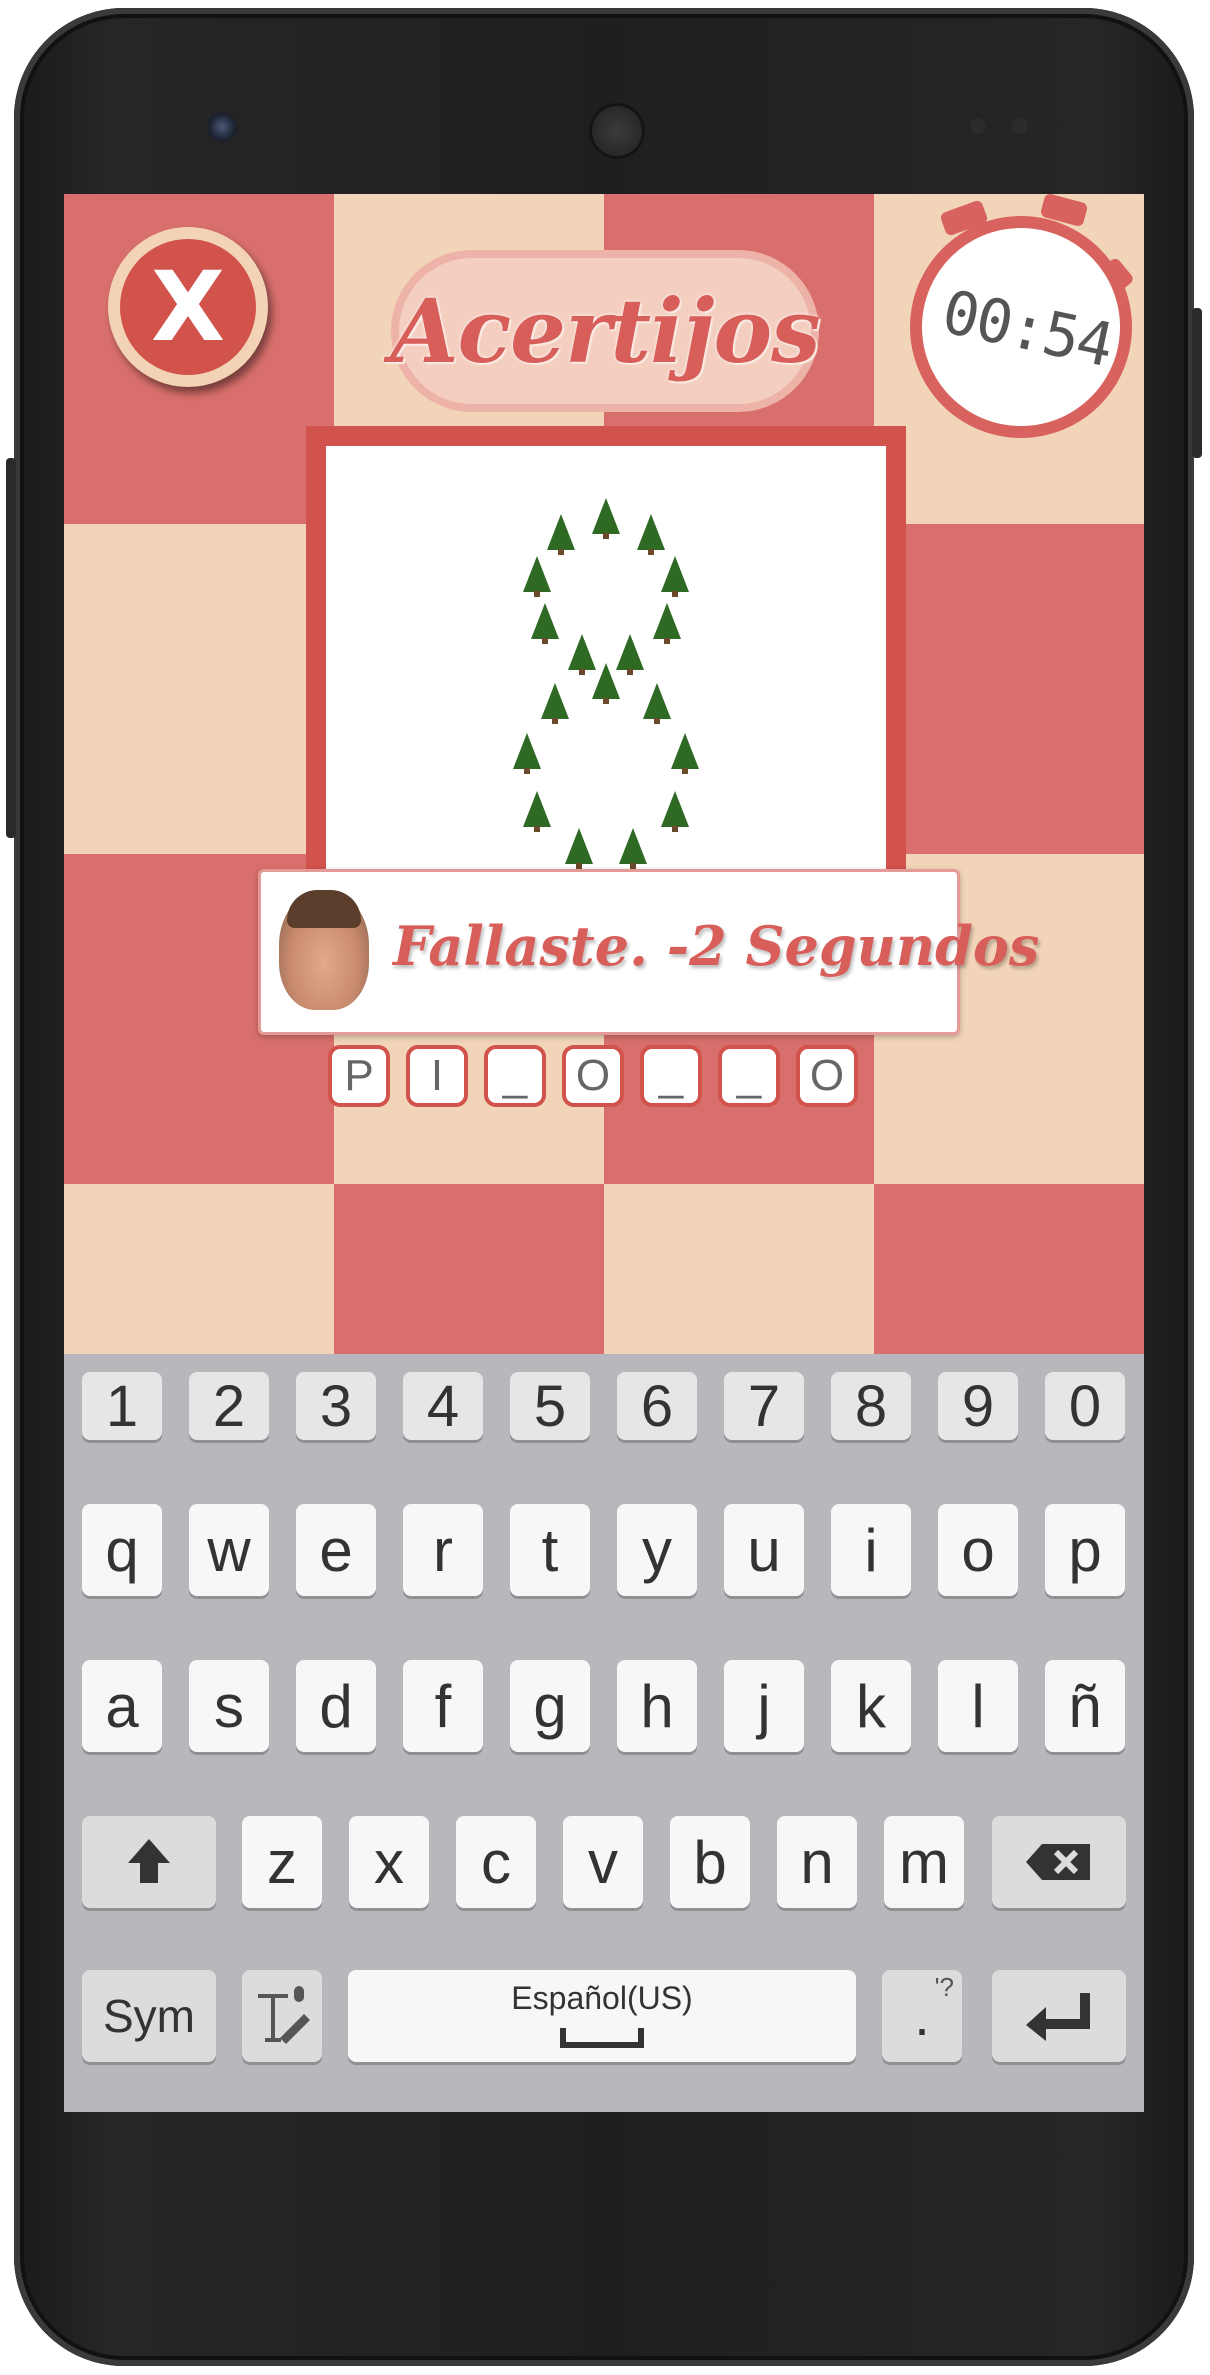 This screenshot has height=2375, width=1210. I want to click on space-key-label: Español(US), so click(602, 1998).